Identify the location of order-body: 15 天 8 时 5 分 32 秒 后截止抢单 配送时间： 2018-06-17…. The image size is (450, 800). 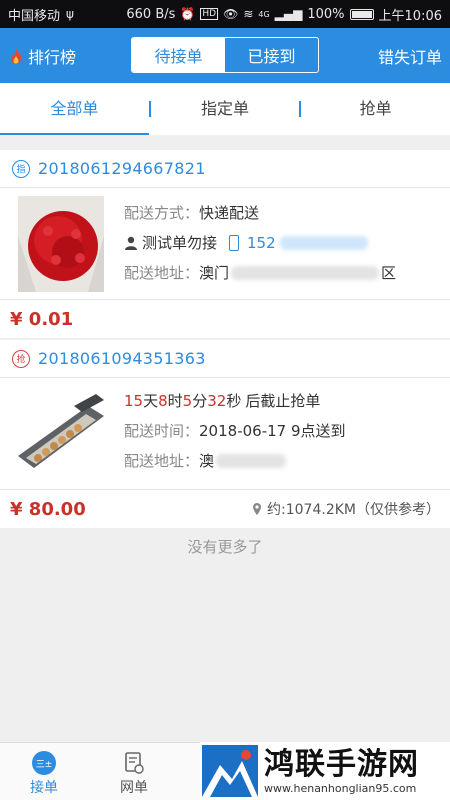
(225, 434).